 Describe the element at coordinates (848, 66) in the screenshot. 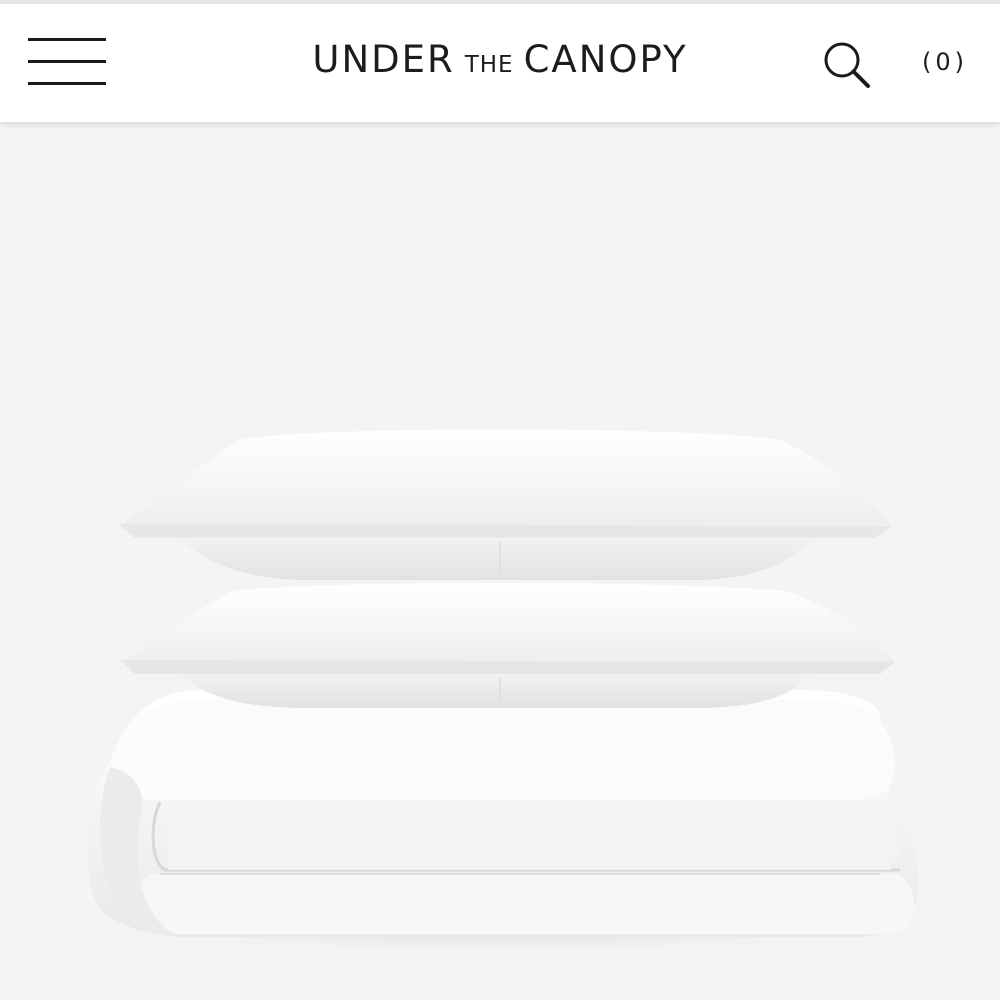

I see `search-icon` at that location.